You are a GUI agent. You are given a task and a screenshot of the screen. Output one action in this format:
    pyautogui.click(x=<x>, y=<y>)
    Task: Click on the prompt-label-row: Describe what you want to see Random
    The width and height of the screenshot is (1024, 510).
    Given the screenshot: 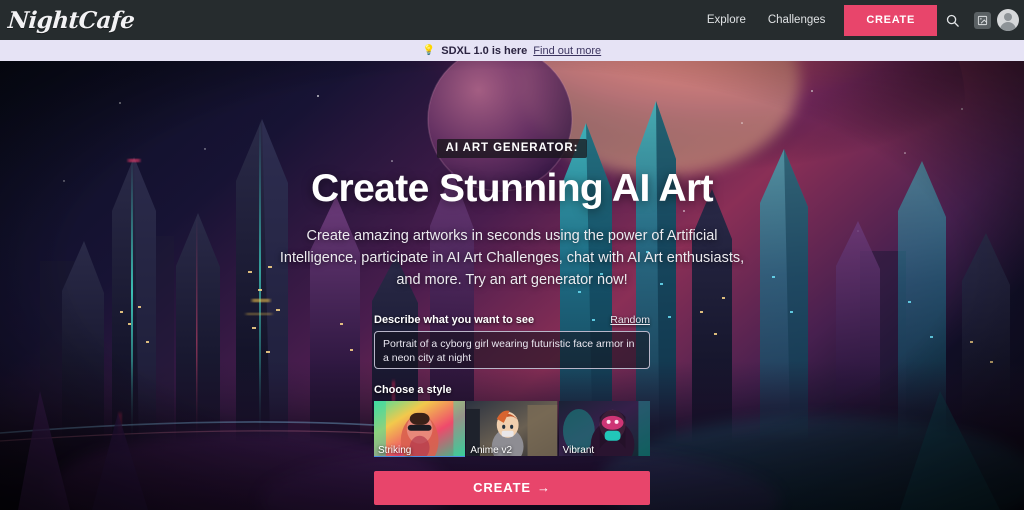 What is the action you would take?
    pyautogui.click(x=512, y=320)
    